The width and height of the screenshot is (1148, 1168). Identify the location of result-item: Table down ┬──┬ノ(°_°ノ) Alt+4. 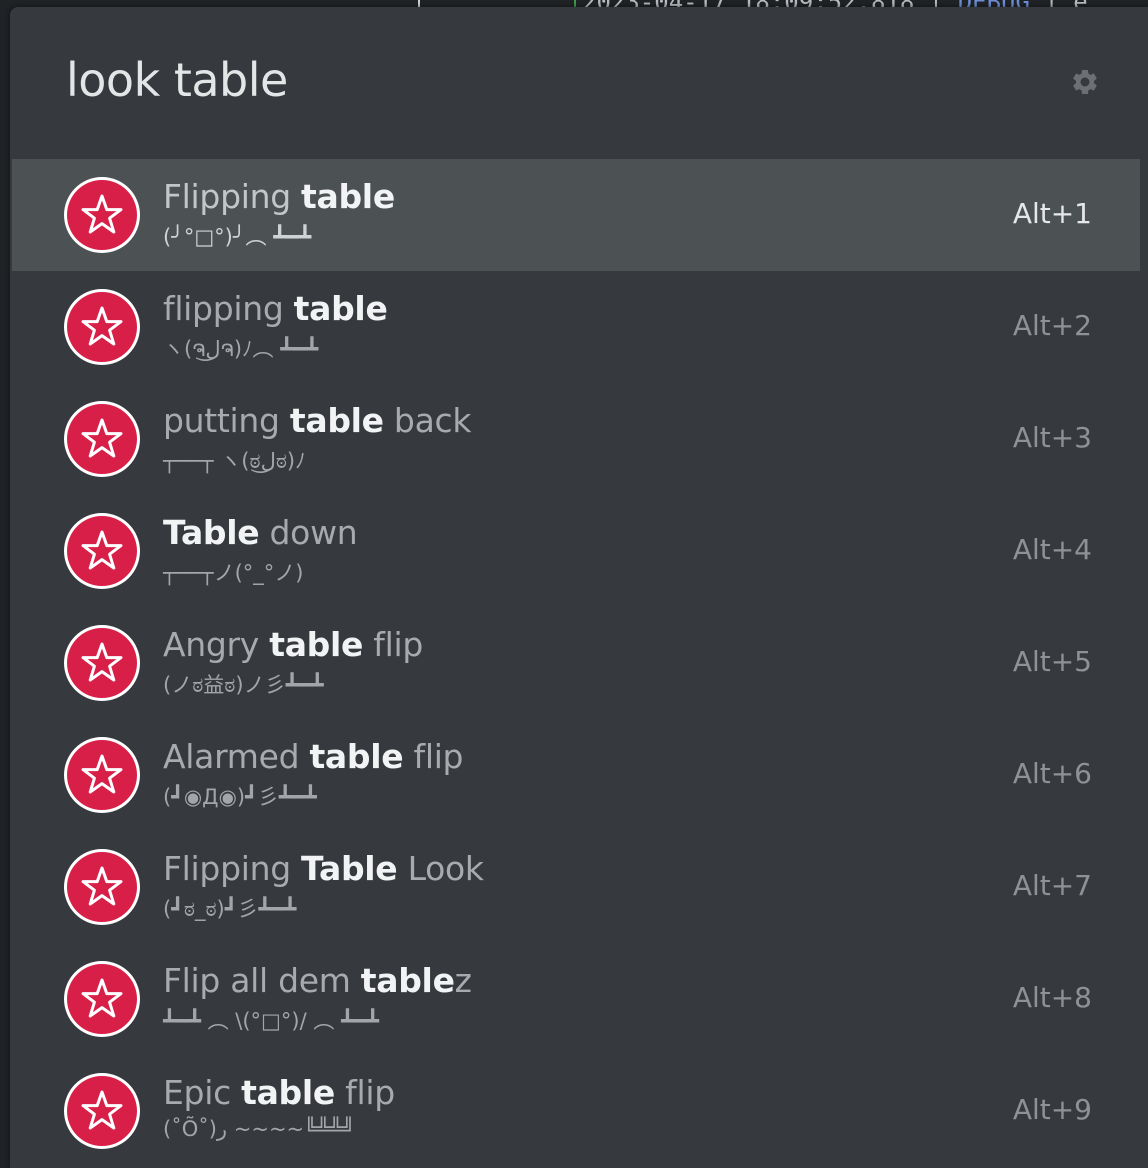
(576, 551).